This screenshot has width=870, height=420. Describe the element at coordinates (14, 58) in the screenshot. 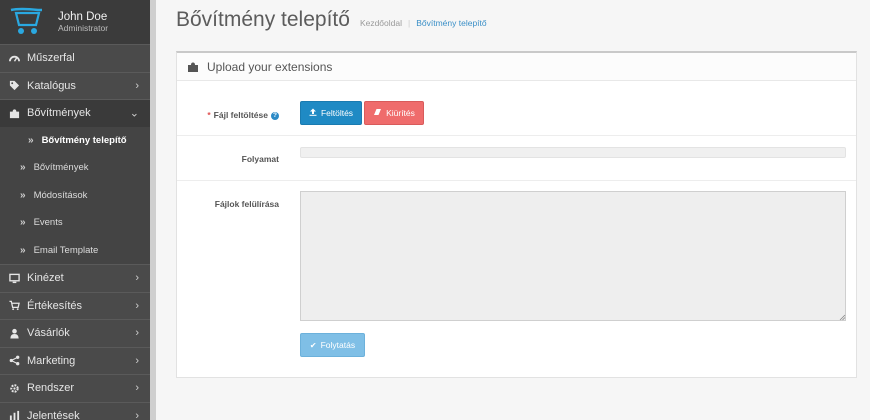

I see `dashboard-icon` at that location.